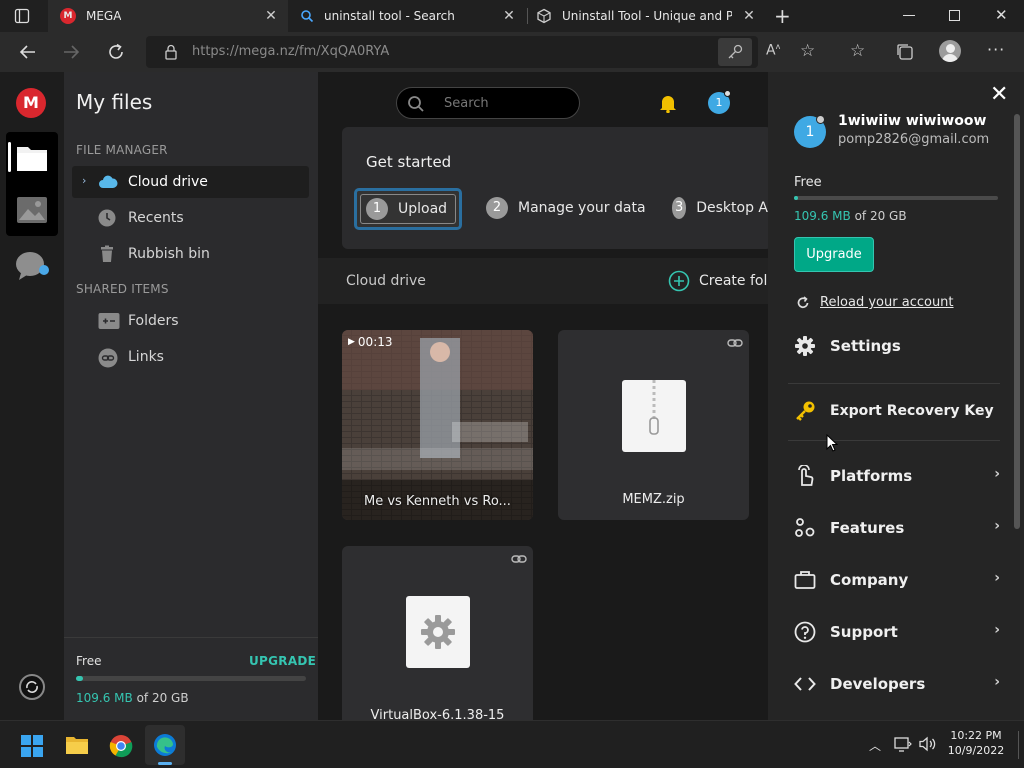 The image size is (1024, 768). I want to click on tab-search: uninstall tool - Search ✕, so click(408, 16).